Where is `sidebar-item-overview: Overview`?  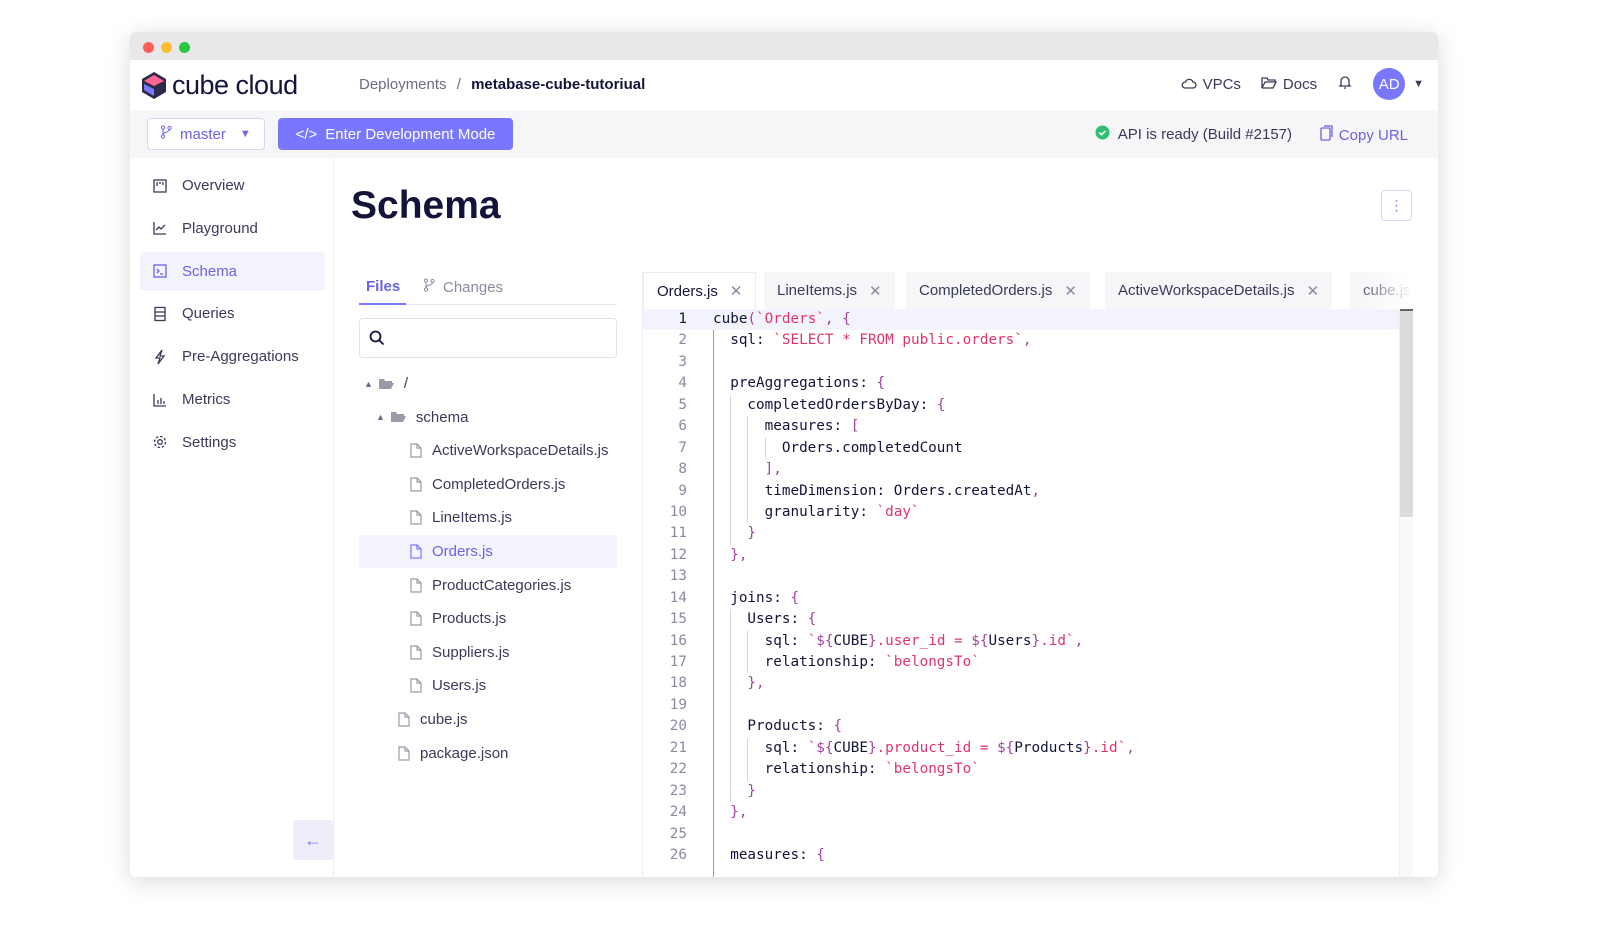 sidebar-item-overview: Overview is located at coordinates (232, 185).